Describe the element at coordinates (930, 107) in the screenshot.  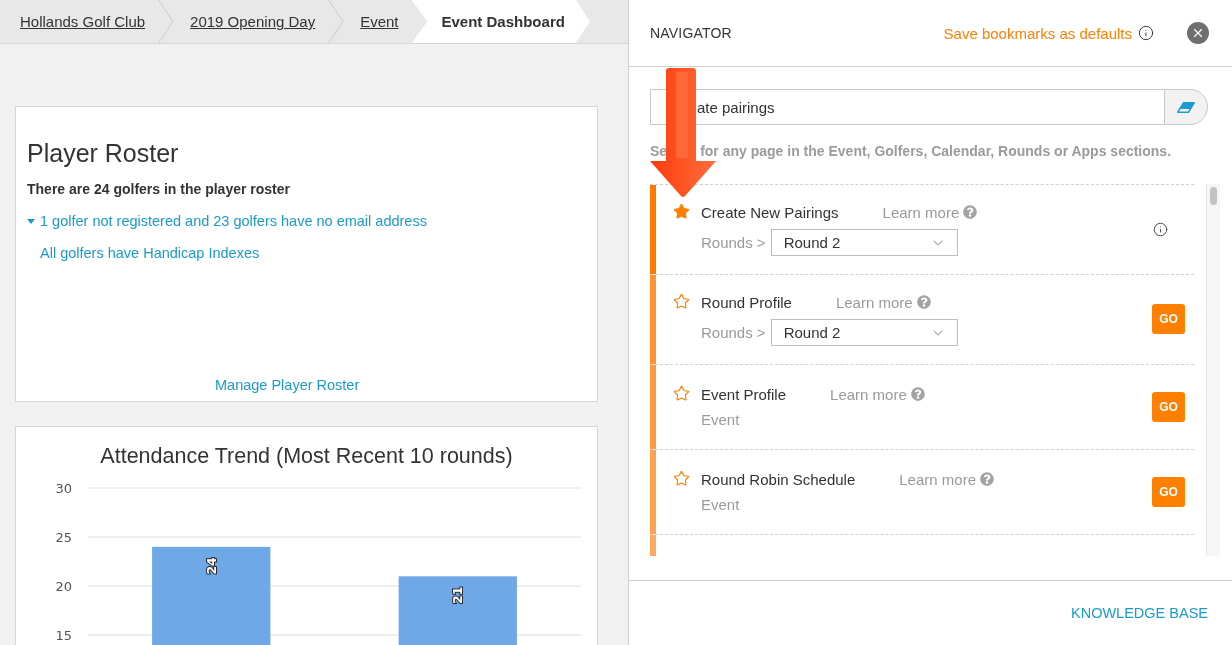
I see `search-field: ate pairings` at that location.